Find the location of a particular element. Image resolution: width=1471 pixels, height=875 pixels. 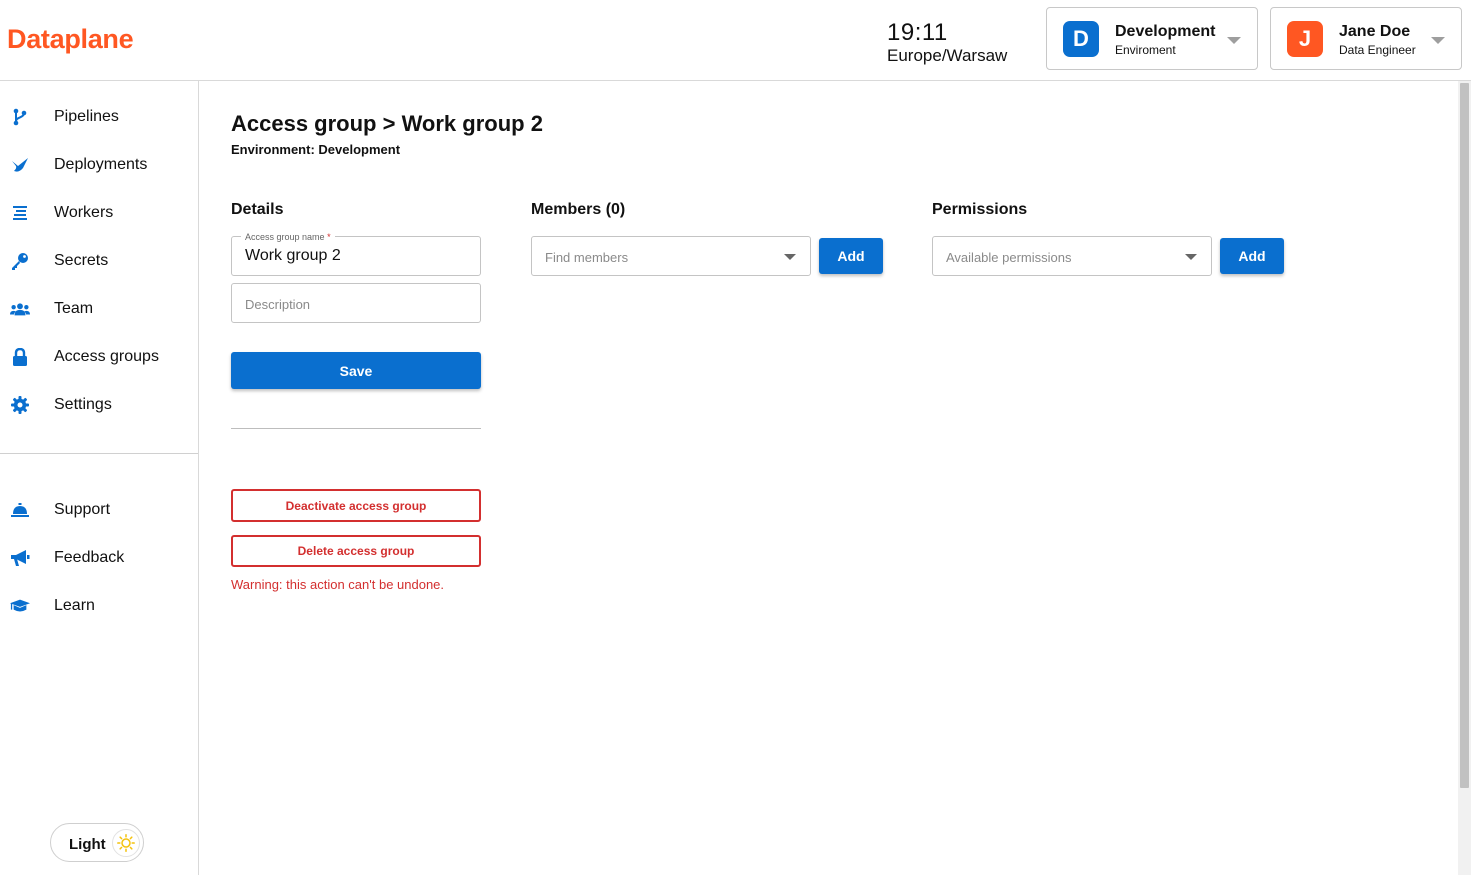

find-members-select: Find members is located at coordinates (671, 256).